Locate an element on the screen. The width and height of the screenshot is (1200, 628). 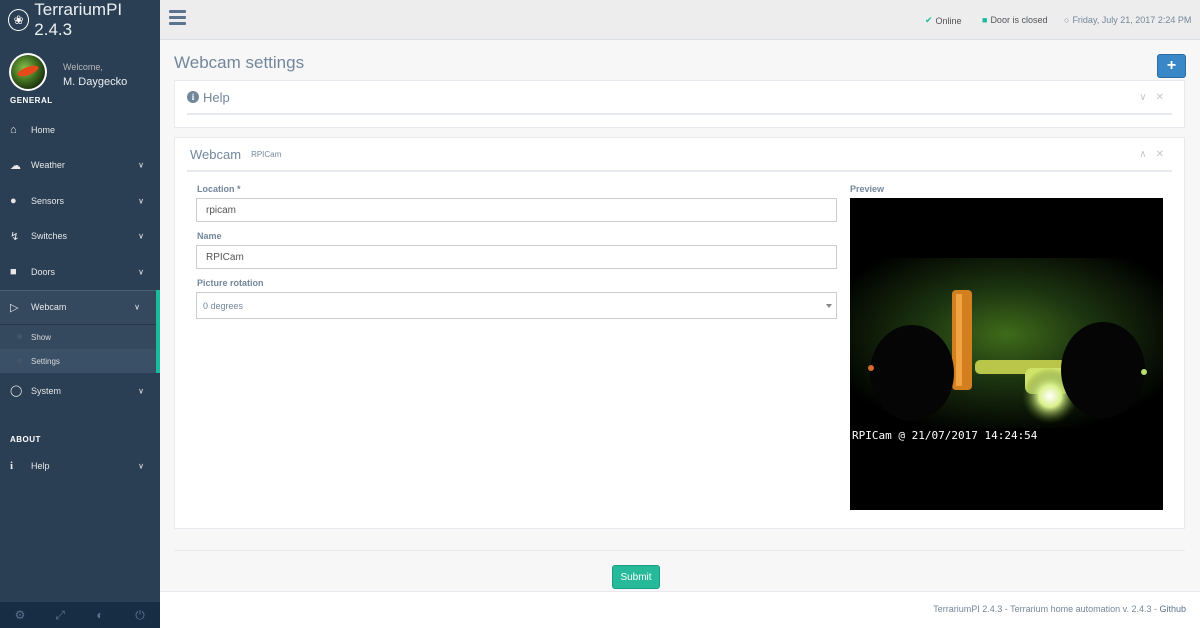
location-input: rpicam is located at coordinates (516, 210).